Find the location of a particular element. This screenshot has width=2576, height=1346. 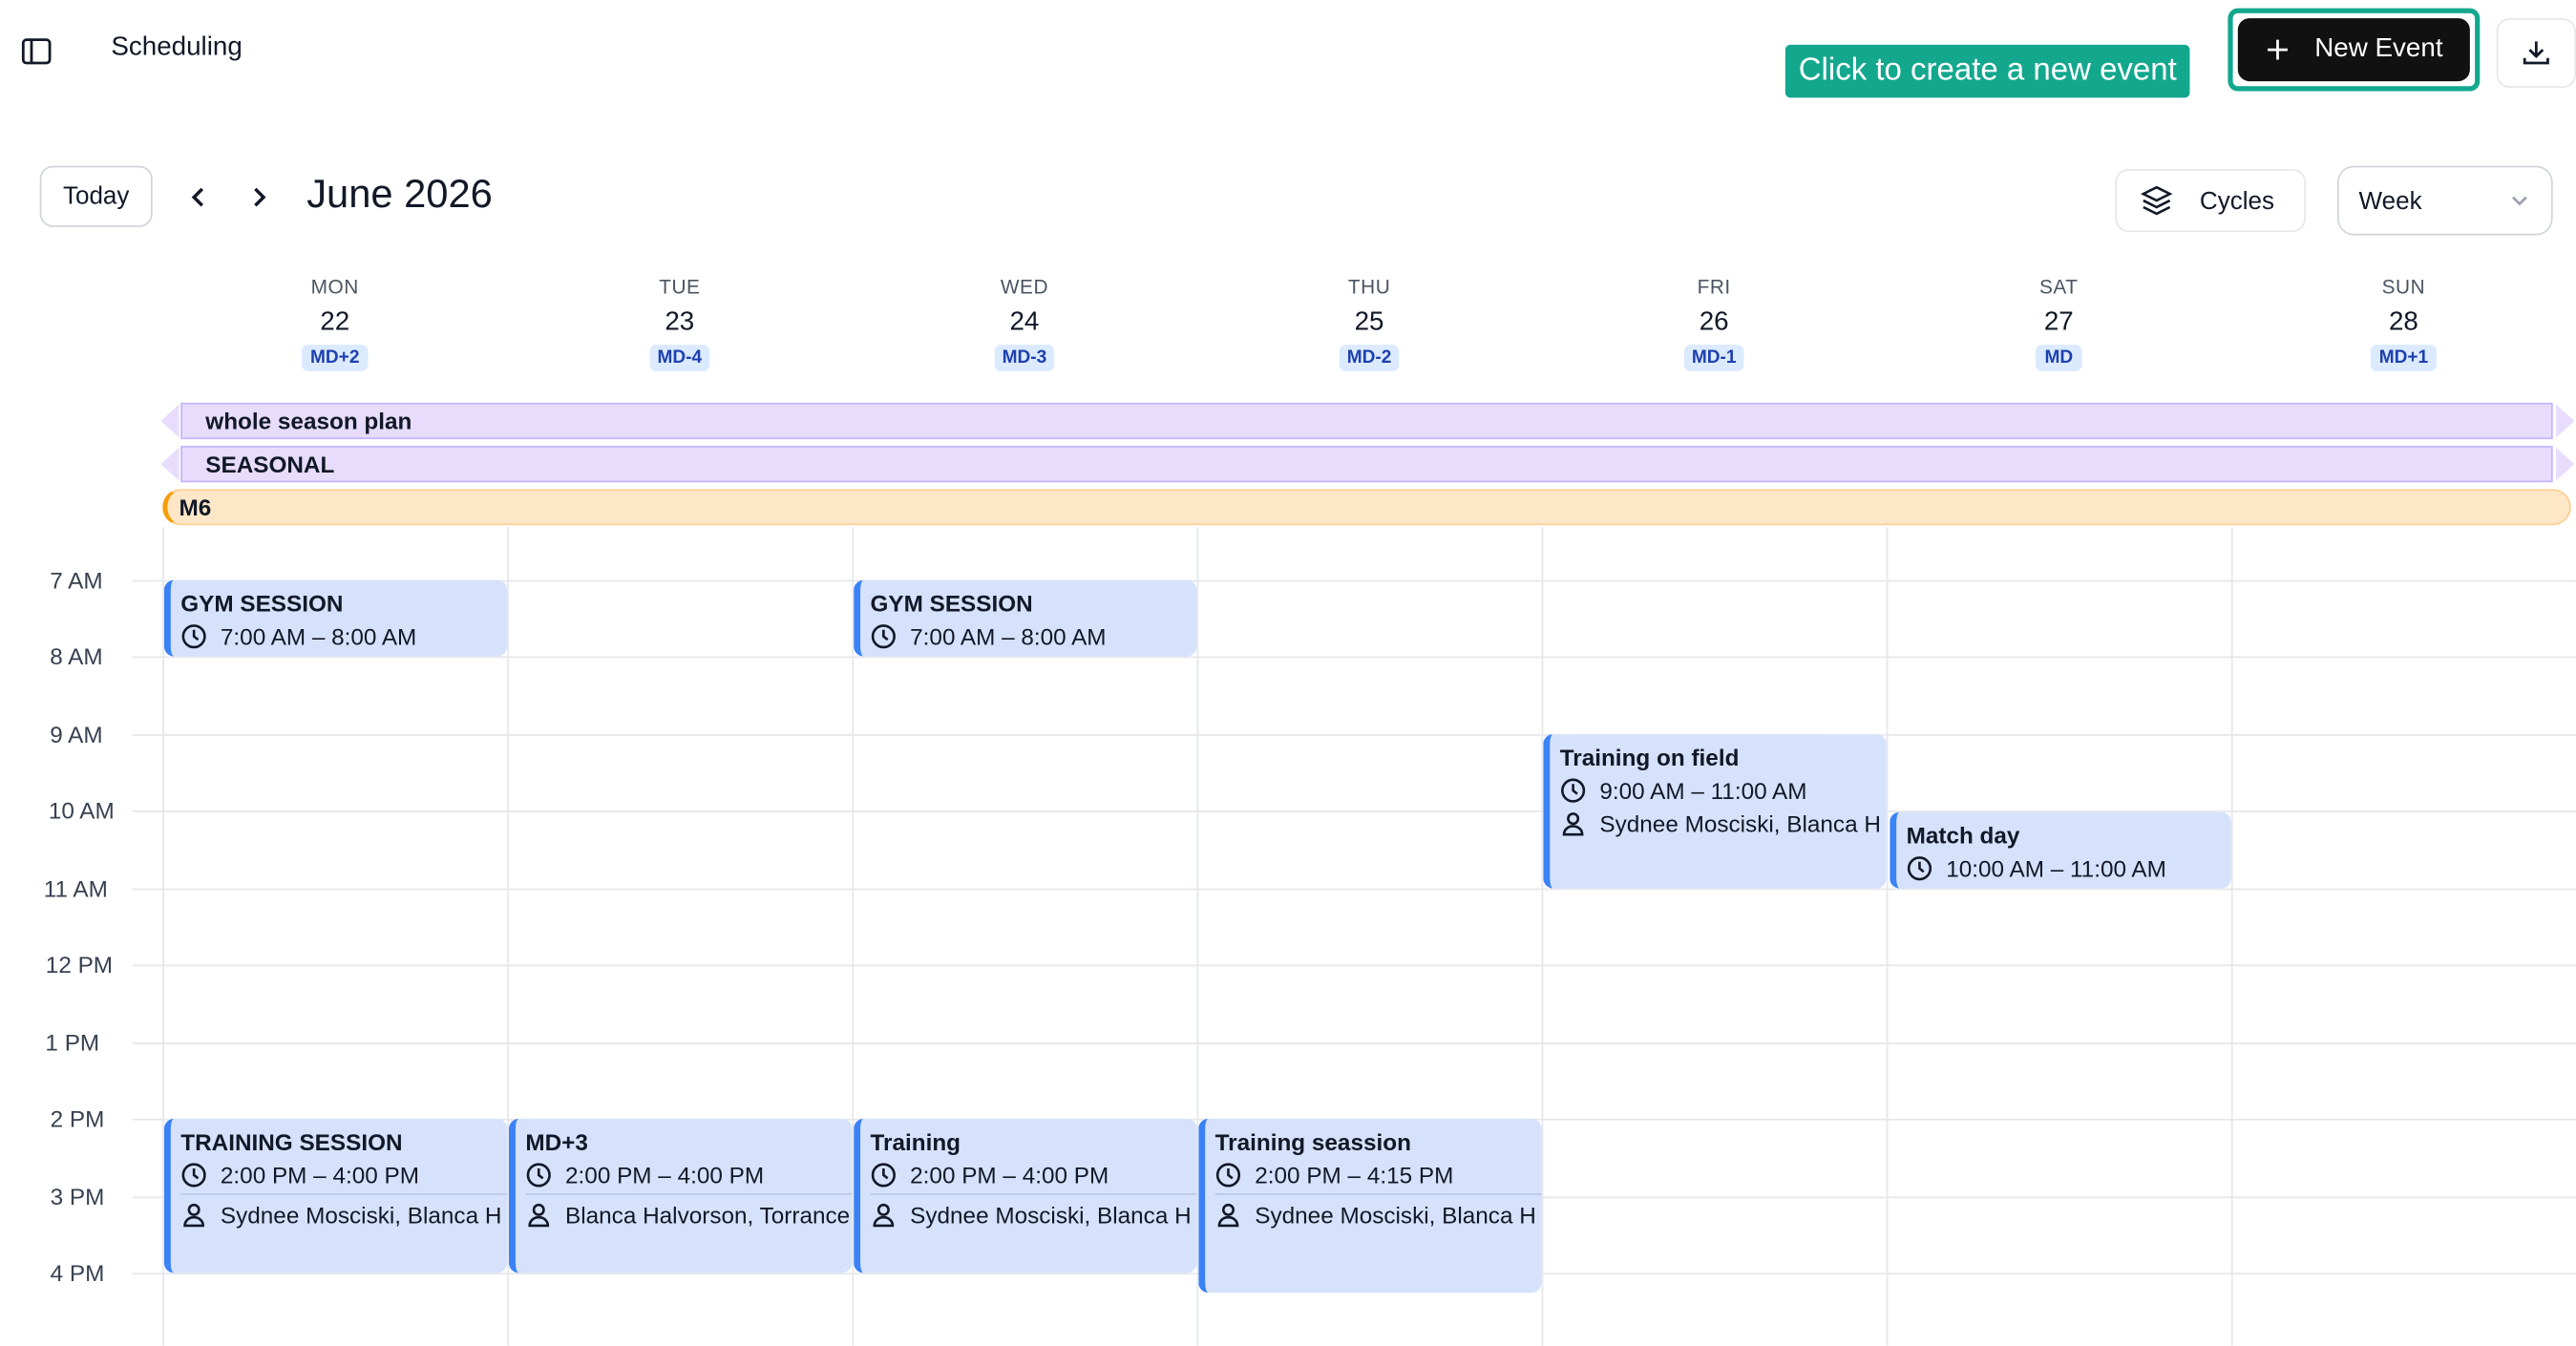

day-number: 24 is located at coordinates (1024, 322).